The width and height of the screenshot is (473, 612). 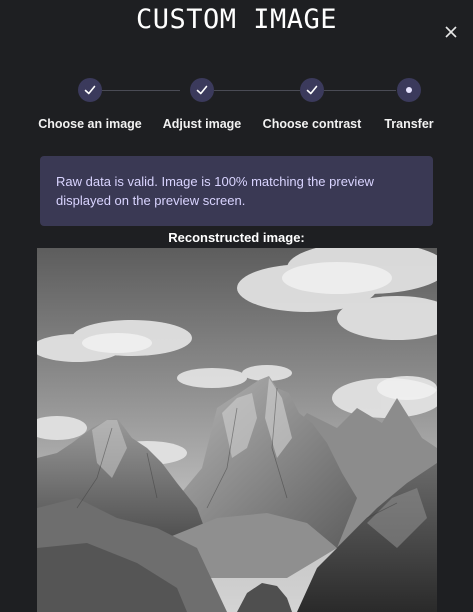 I want to click on page-title: CUSTOM IMAGE, so click(x=236, y=19).